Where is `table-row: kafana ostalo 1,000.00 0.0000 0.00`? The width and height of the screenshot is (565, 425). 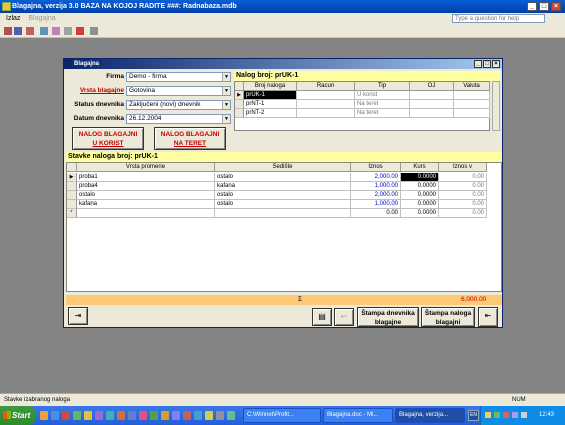
table-row: kafana ostalo 1,000.00 0.0000 0.00 is located at coordinates (284, 204).